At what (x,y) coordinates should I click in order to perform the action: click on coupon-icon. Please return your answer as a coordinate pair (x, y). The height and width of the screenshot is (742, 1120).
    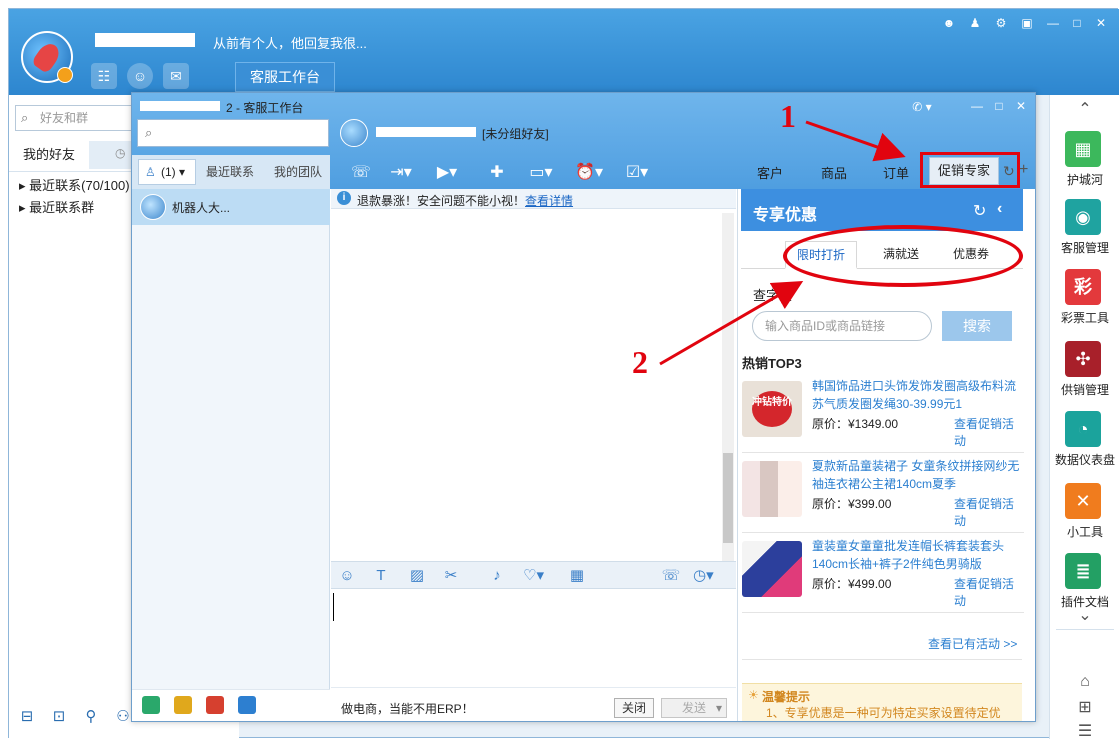
    Looking at the image, I should click on (183, 705).